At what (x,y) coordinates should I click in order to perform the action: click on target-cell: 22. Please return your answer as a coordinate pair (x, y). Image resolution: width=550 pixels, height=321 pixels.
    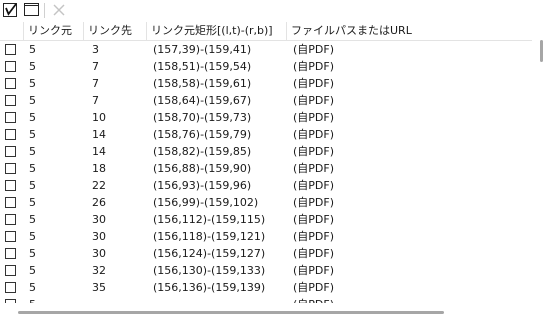
    Looking at the image, I should click on (99, 185).